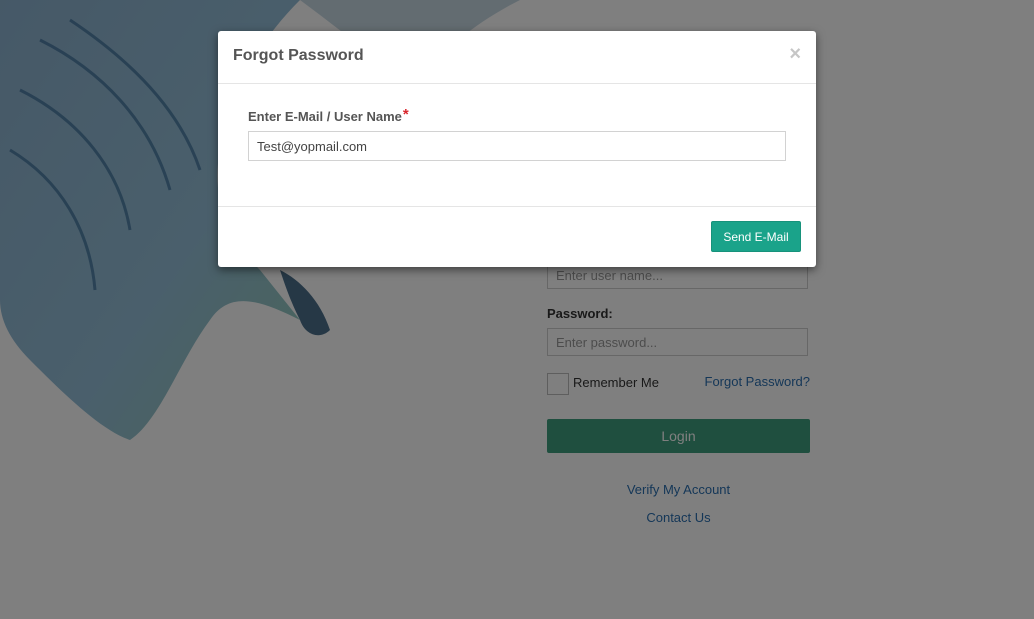  I want to click on modal-body: Enter E-Mail / User Name*, so click(517, 145).